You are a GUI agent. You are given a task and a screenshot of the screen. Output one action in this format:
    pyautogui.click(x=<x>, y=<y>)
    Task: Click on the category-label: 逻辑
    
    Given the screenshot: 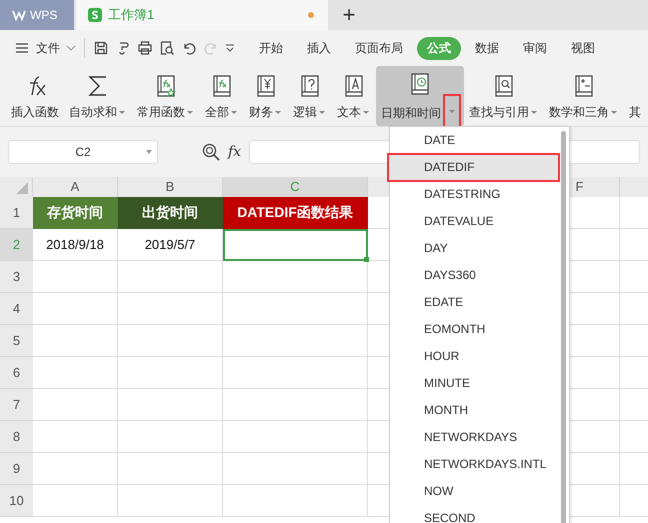 What is the action you would take?
    pyautogui.click(x=305, y=112)
    